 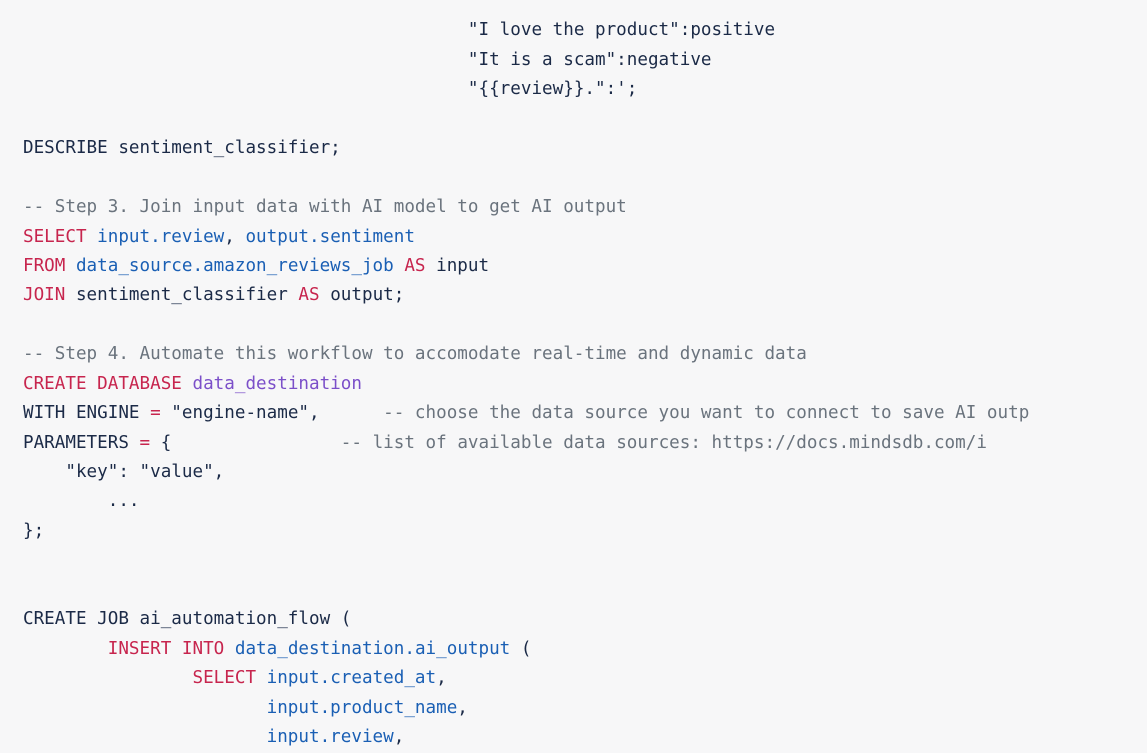 What do you see at coordinates (44, 295) in the screenshot?
I see `code-token-keyword: JOIN` at bounding box center [44, 295].